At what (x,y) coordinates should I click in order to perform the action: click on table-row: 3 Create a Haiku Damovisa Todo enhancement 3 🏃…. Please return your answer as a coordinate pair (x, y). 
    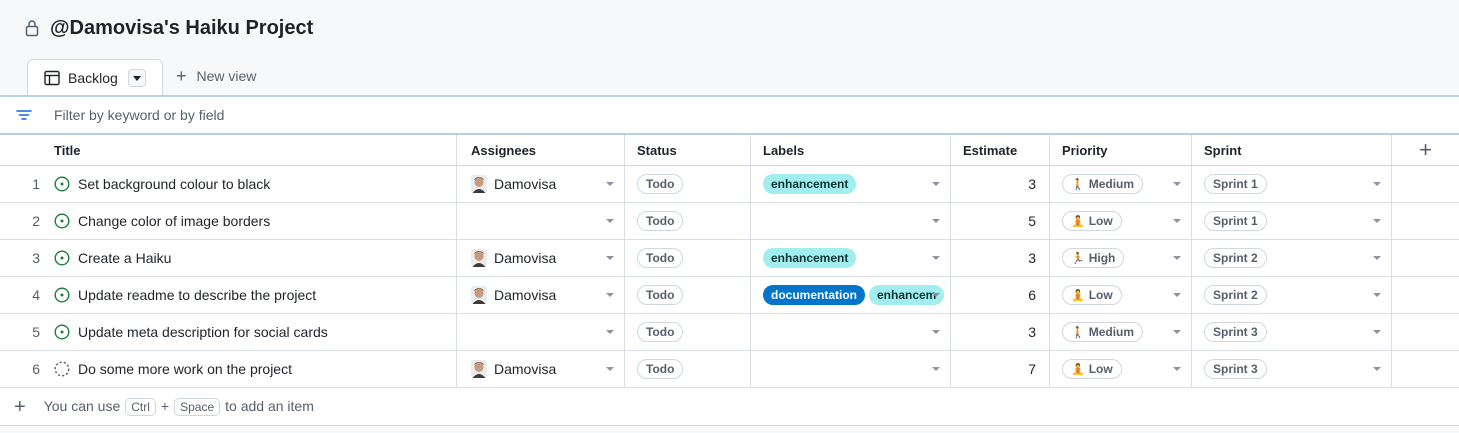
    Looking at the image, I should click on (729, 258).